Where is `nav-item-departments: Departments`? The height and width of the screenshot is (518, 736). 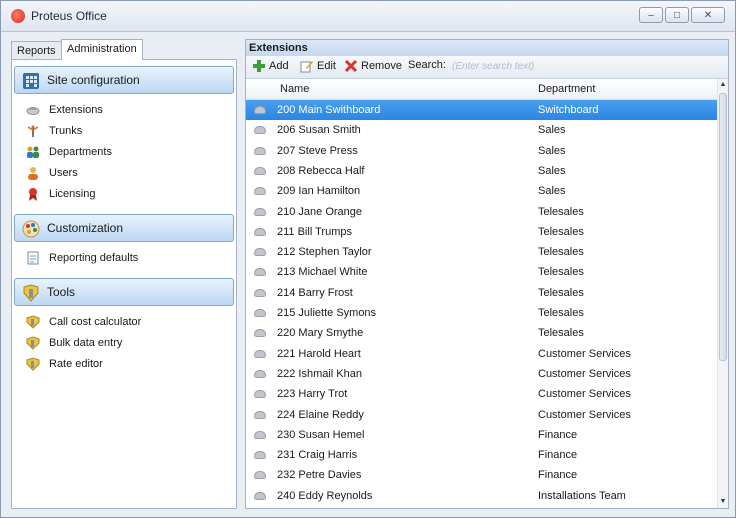 nav-item-departments: Departments is located at coordinates (69, 152).